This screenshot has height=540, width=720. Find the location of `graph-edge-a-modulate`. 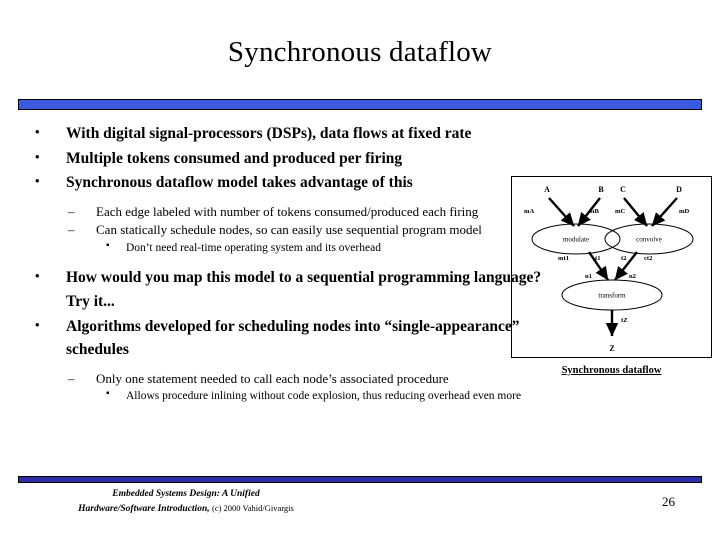

graph-edge-a-modulate is located at coordinates (561, 212).